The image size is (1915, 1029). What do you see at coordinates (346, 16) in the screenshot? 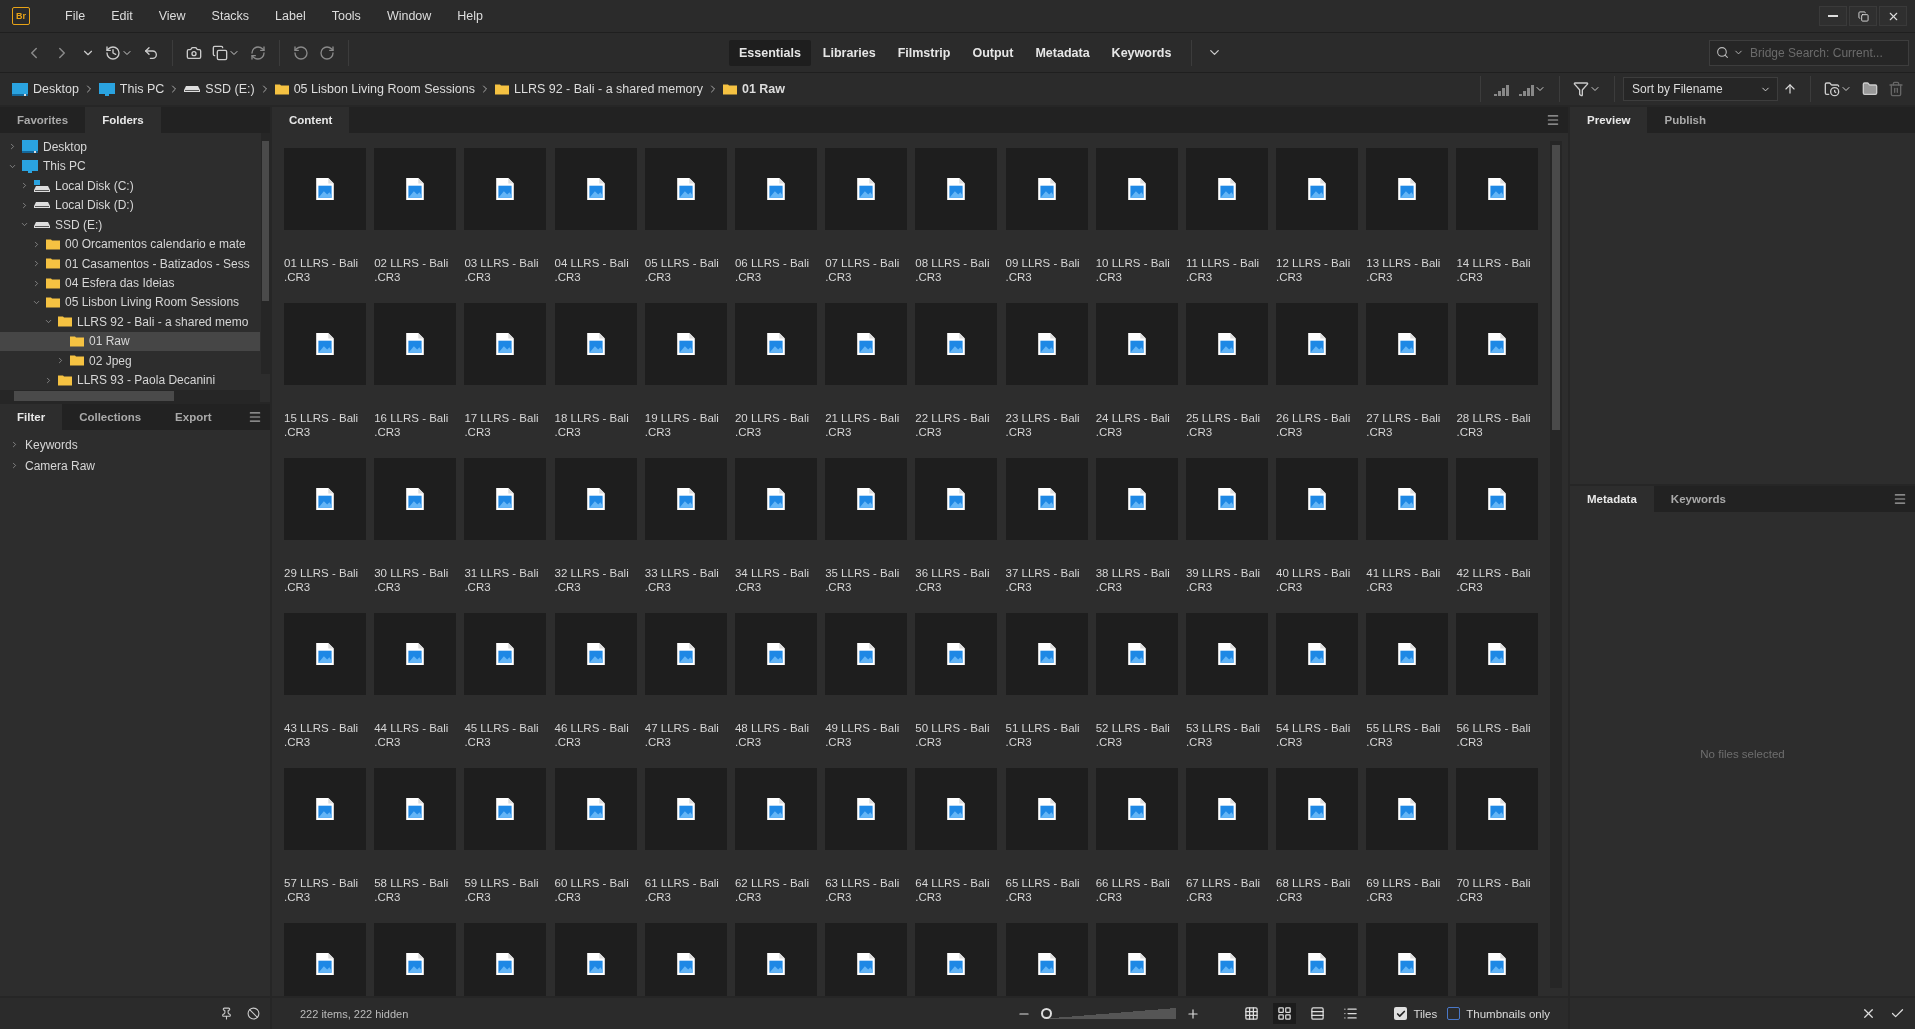
I see `menu-item: Tools` at bounding box center [346, 16].